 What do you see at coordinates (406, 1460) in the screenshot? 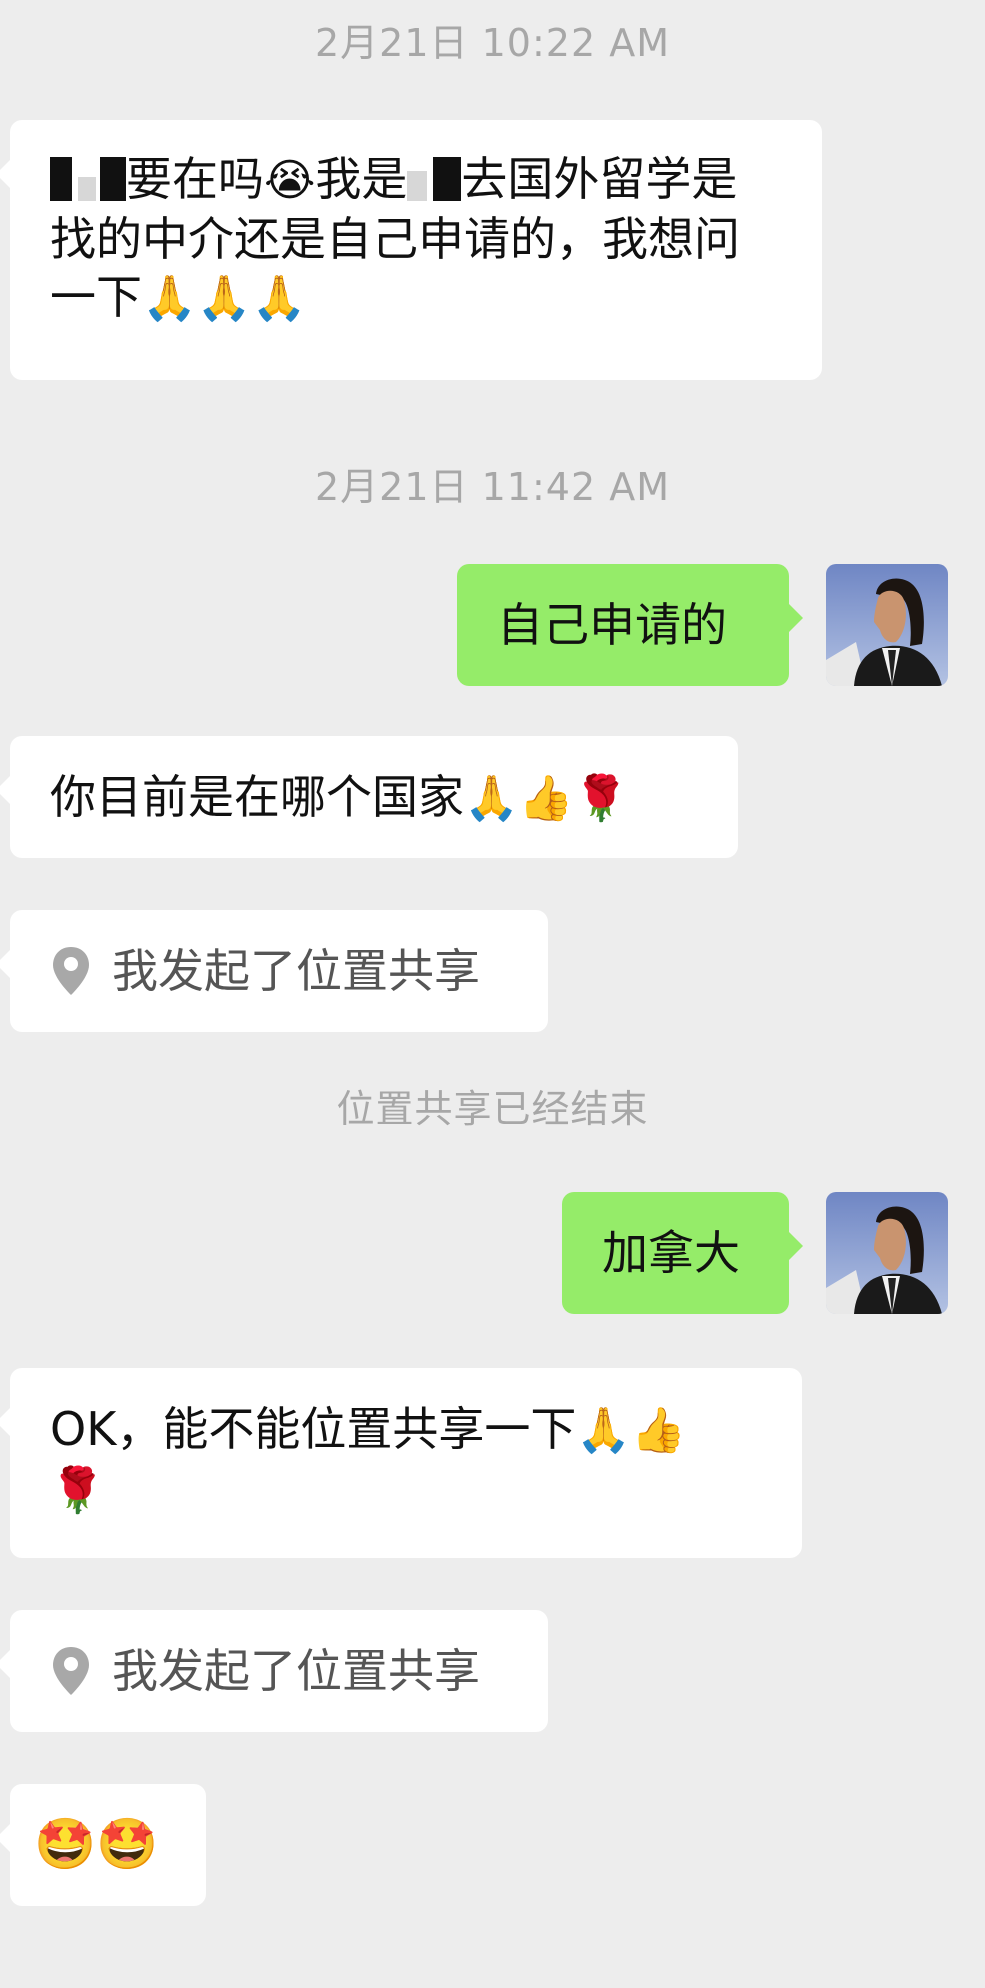
I see `message-text: OK，能不能位置共享一下🙏👍 🌹` at bounding box center [406, 1460].